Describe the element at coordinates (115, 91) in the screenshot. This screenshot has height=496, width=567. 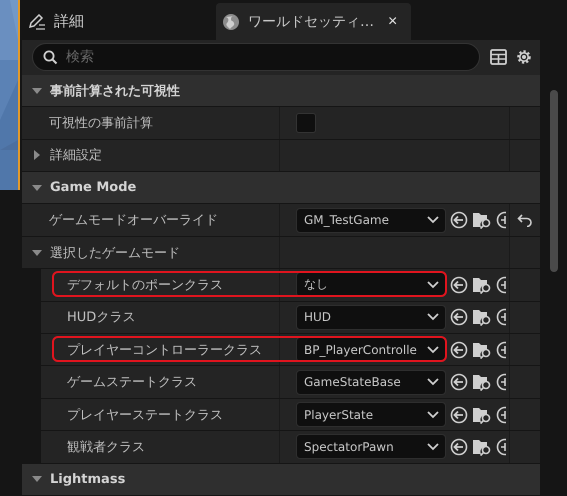
I see `category-title: 事前計算された可視性` at that location.